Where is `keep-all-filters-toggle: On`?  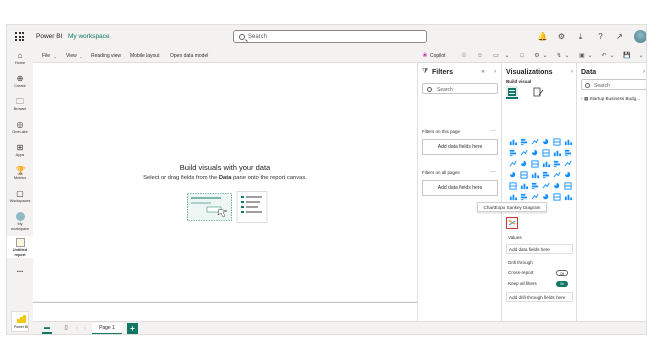 keep-all-filters-toggle: On is located at coordinates (562, 284).